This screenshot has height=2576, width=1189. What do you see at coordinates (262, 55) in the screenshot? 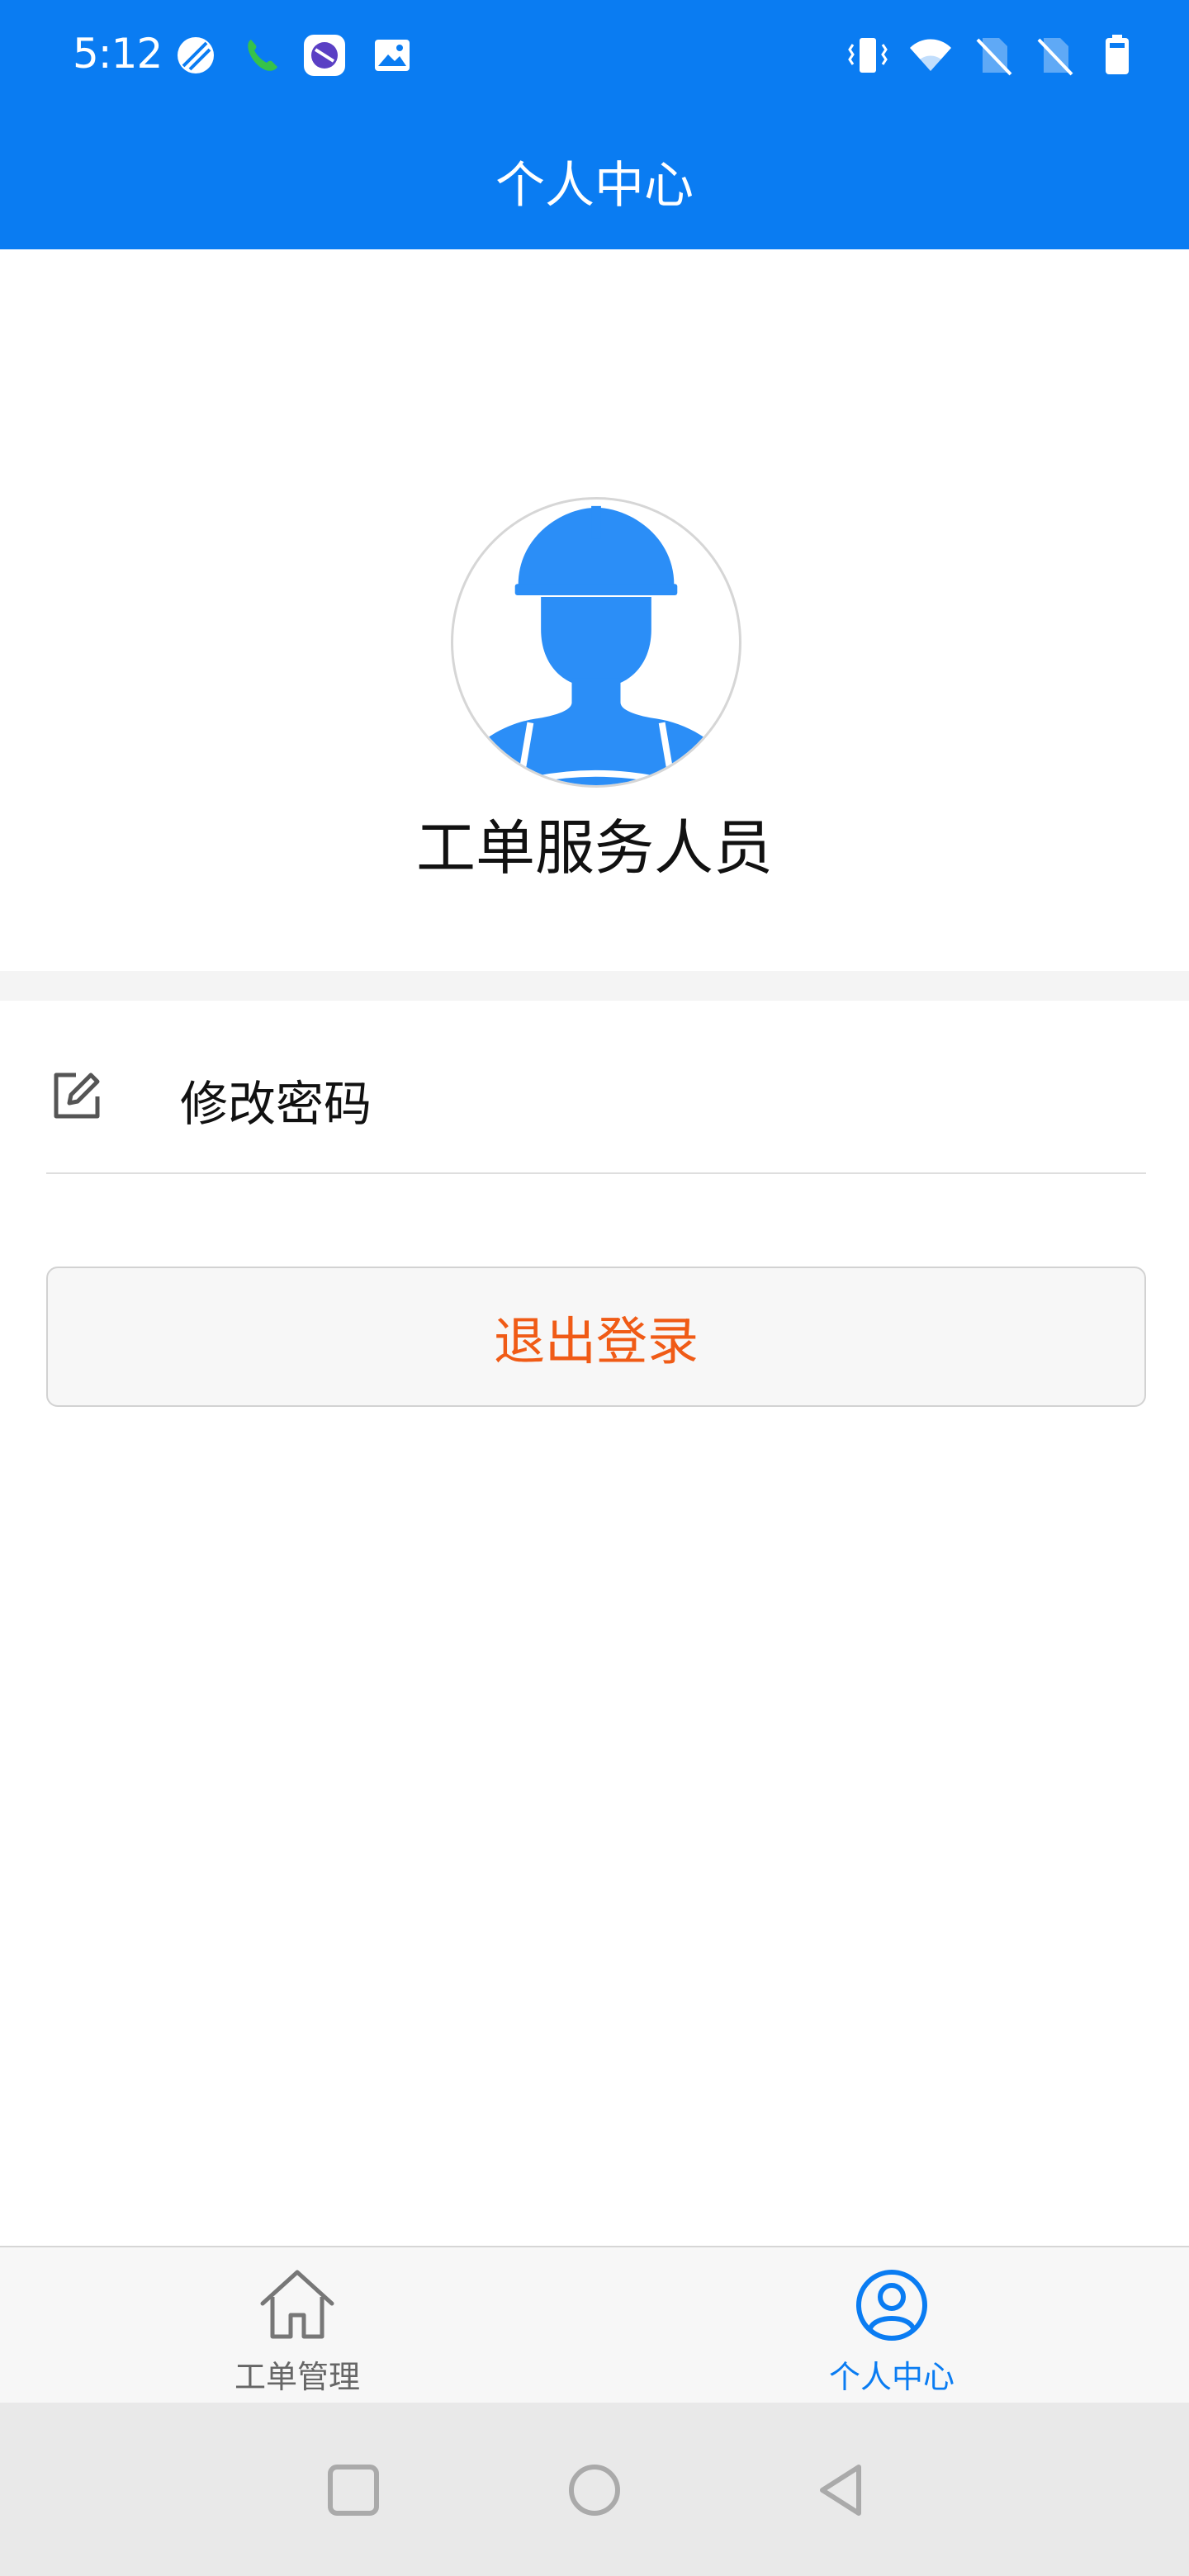
I see `phone-icon` at bounding box center [262, 55].